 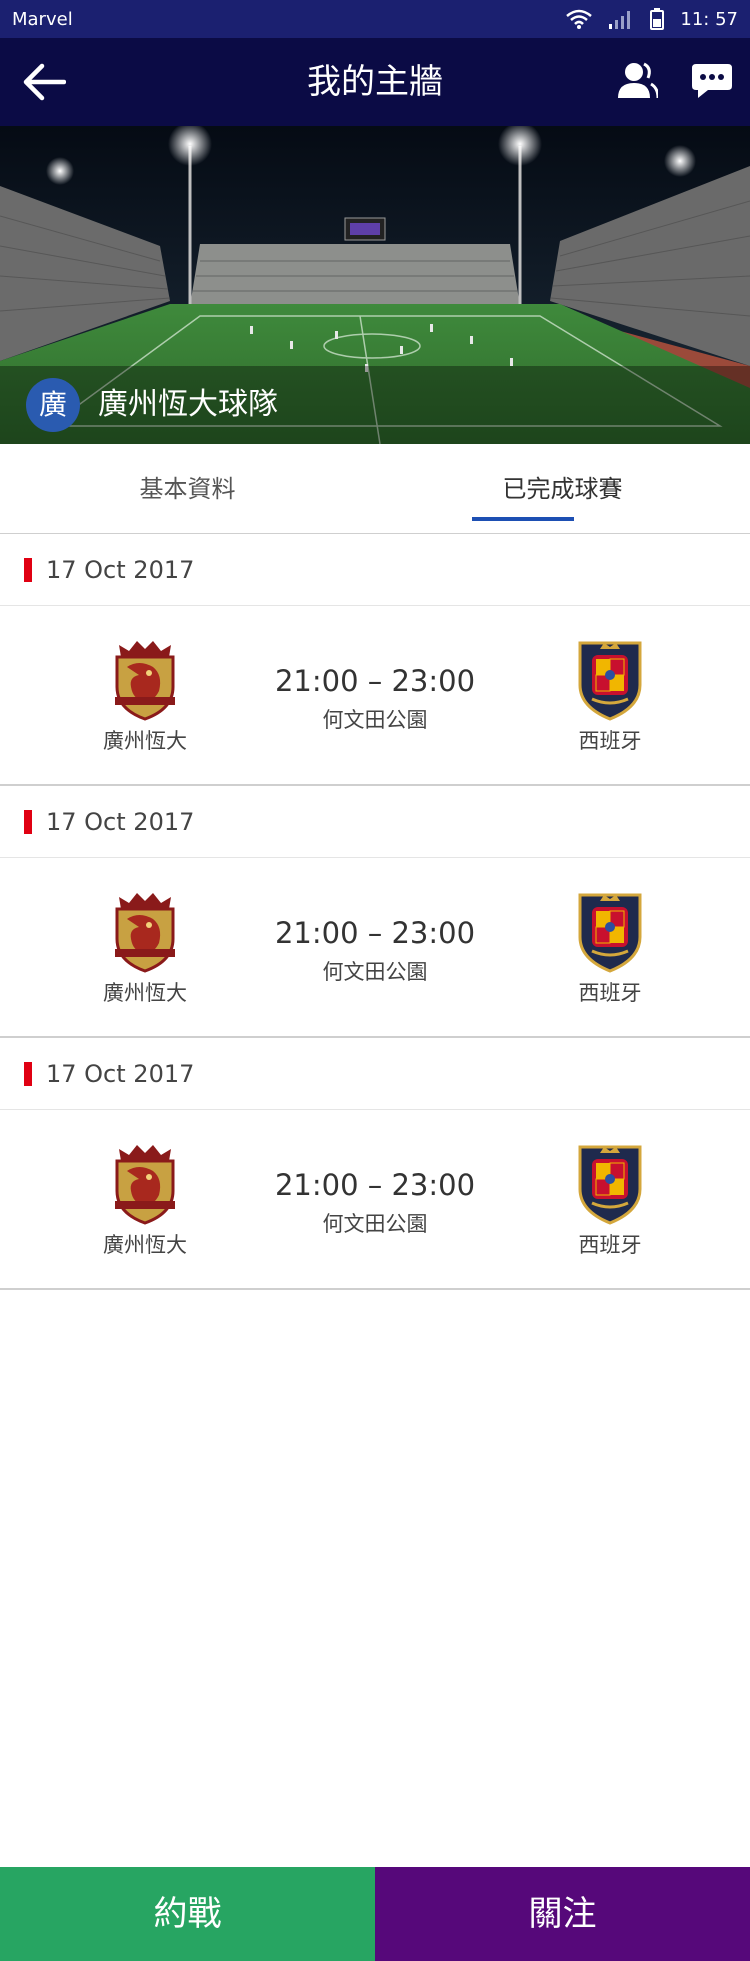 What do you see at coordinates (42, 19) in the screenshot?
I see `carrier-label: Marvel` at bounding box center [42, 19].